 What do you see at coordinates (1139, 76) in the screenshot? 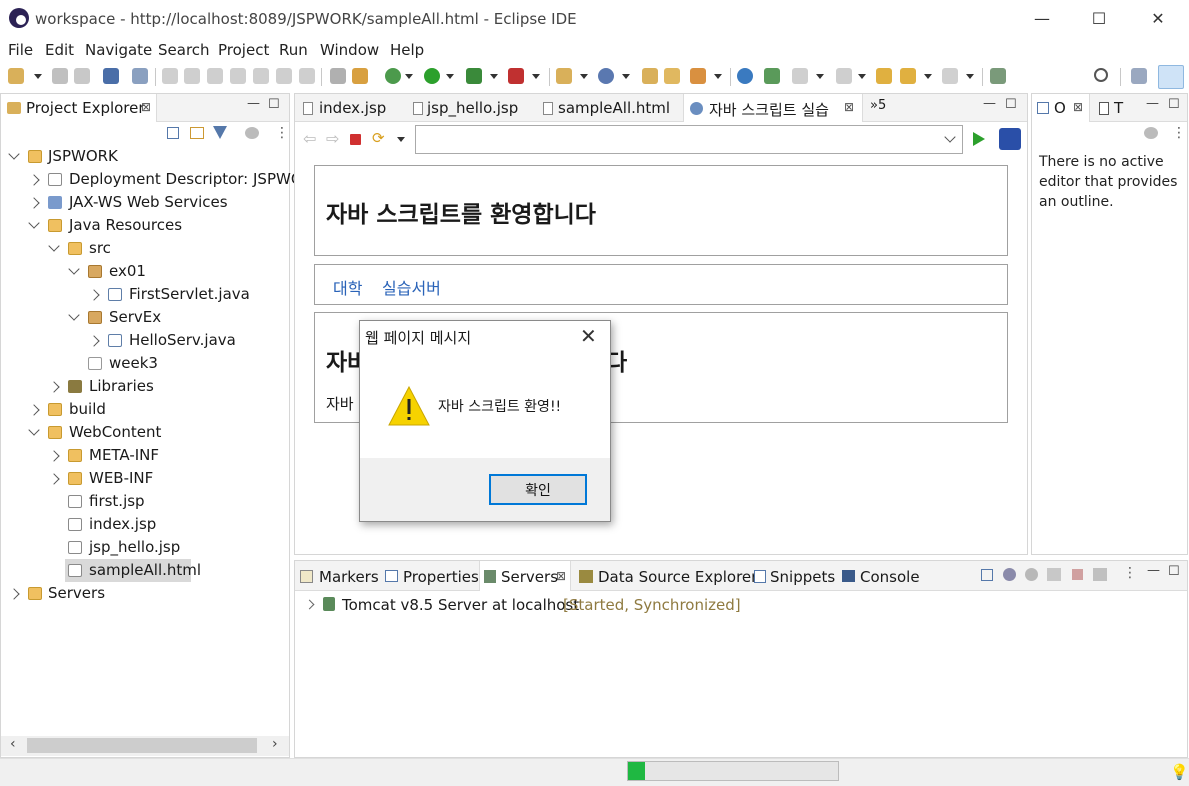
I see `open-perspective-icon` at bounding box center [1139, 76].